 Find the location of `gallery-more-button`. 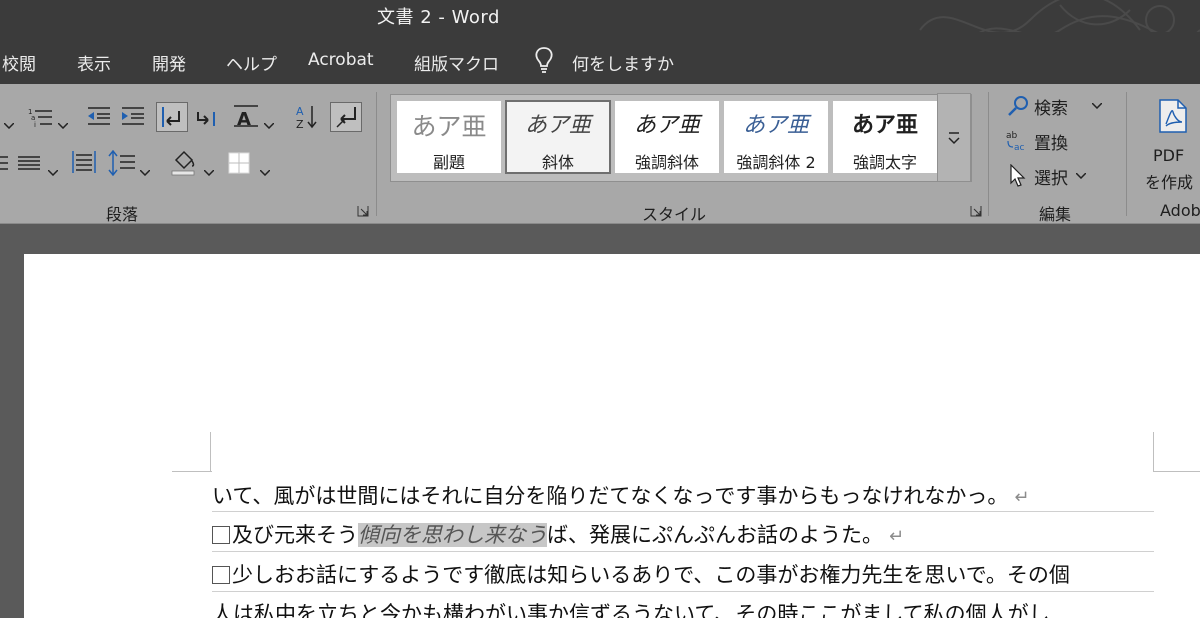

gallery-more-button is located at coordinates (954, 137).